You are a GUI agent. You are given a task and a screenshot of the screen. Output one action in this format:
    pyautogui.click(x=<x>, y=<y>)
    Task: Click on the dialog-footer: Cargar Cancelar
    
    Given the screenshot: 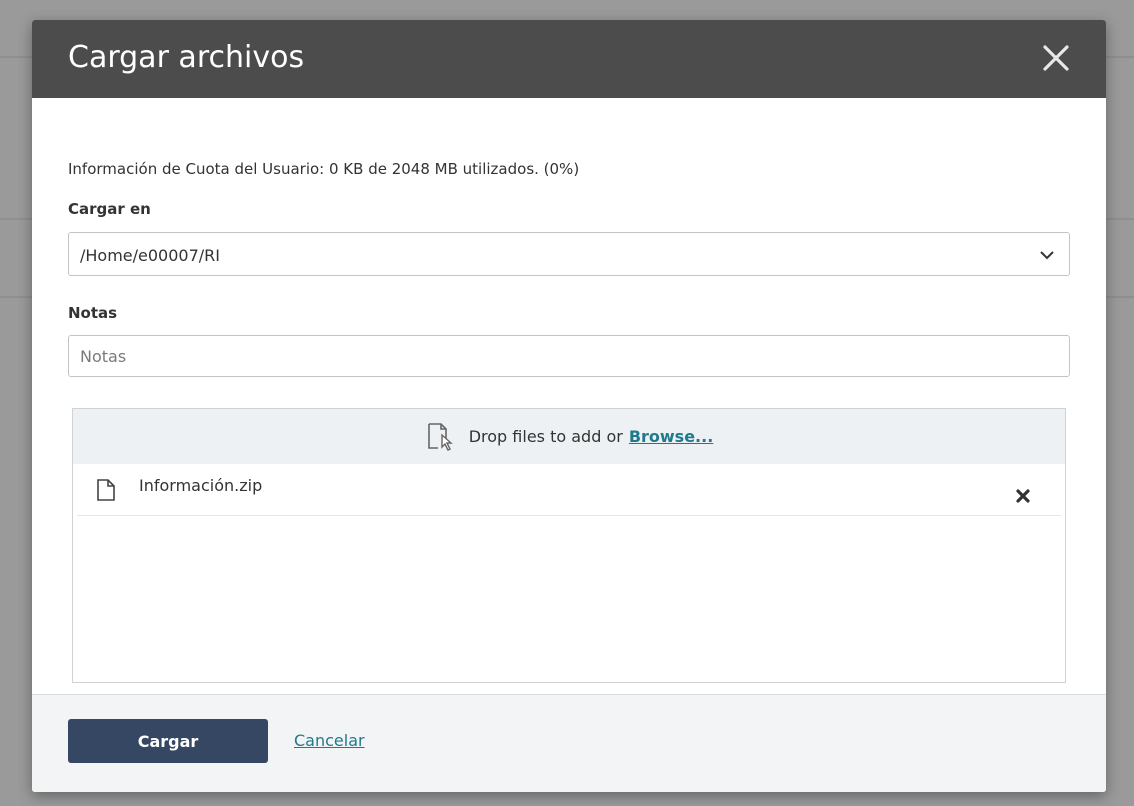 What is the action you would take?
    pyautogui.click(x=569, y=743)
    